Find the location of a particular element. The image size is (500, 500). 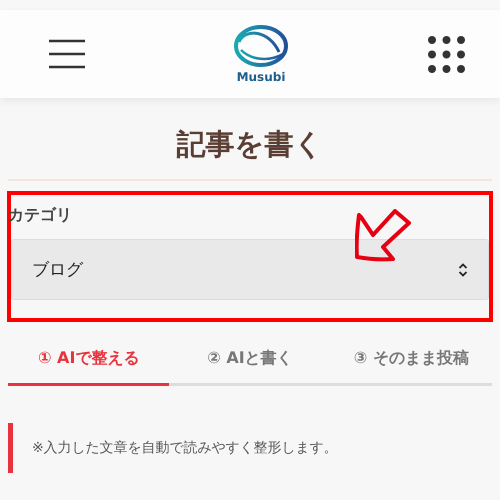

page-title: 記事を書く is located at coordinates (249, 144).